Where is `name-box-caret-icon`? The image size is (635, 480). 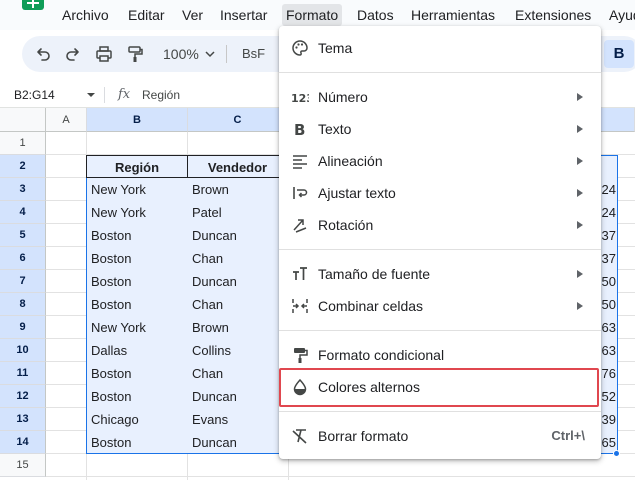
name-box-caret-icon is located at coordinates (91, 95).